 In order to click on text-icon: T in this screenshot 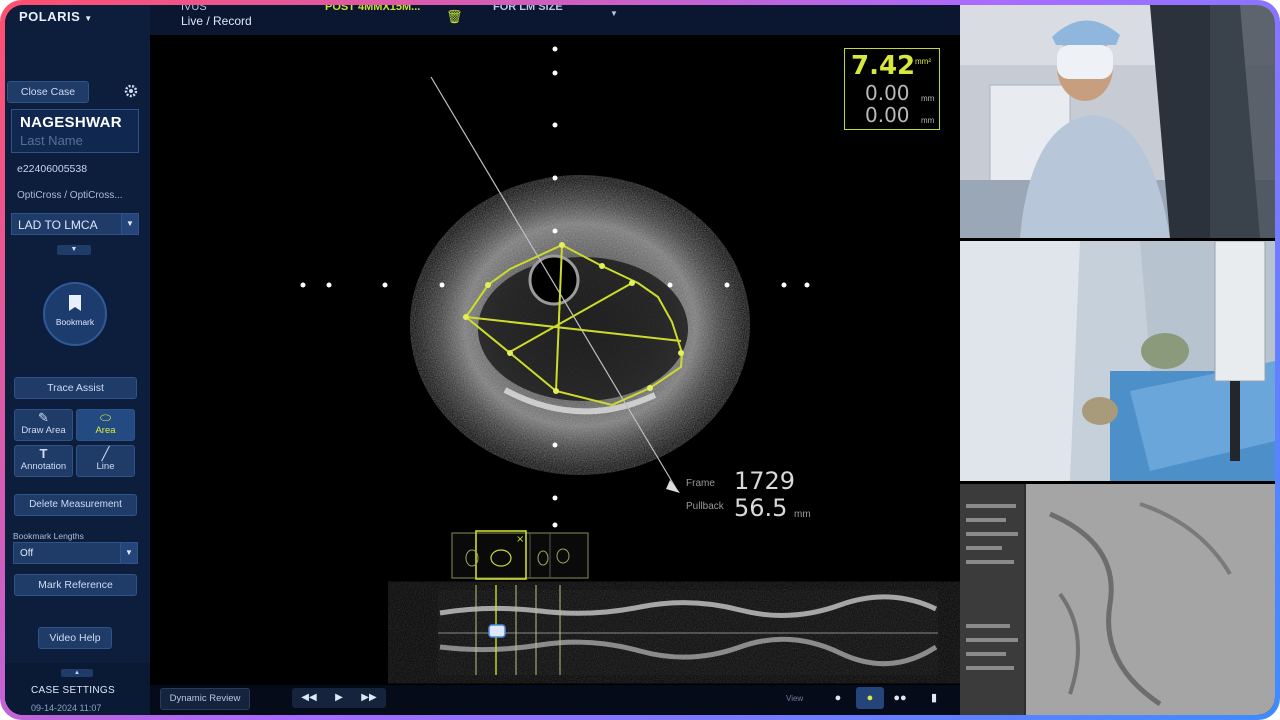, I will do `click(43, 453)`.